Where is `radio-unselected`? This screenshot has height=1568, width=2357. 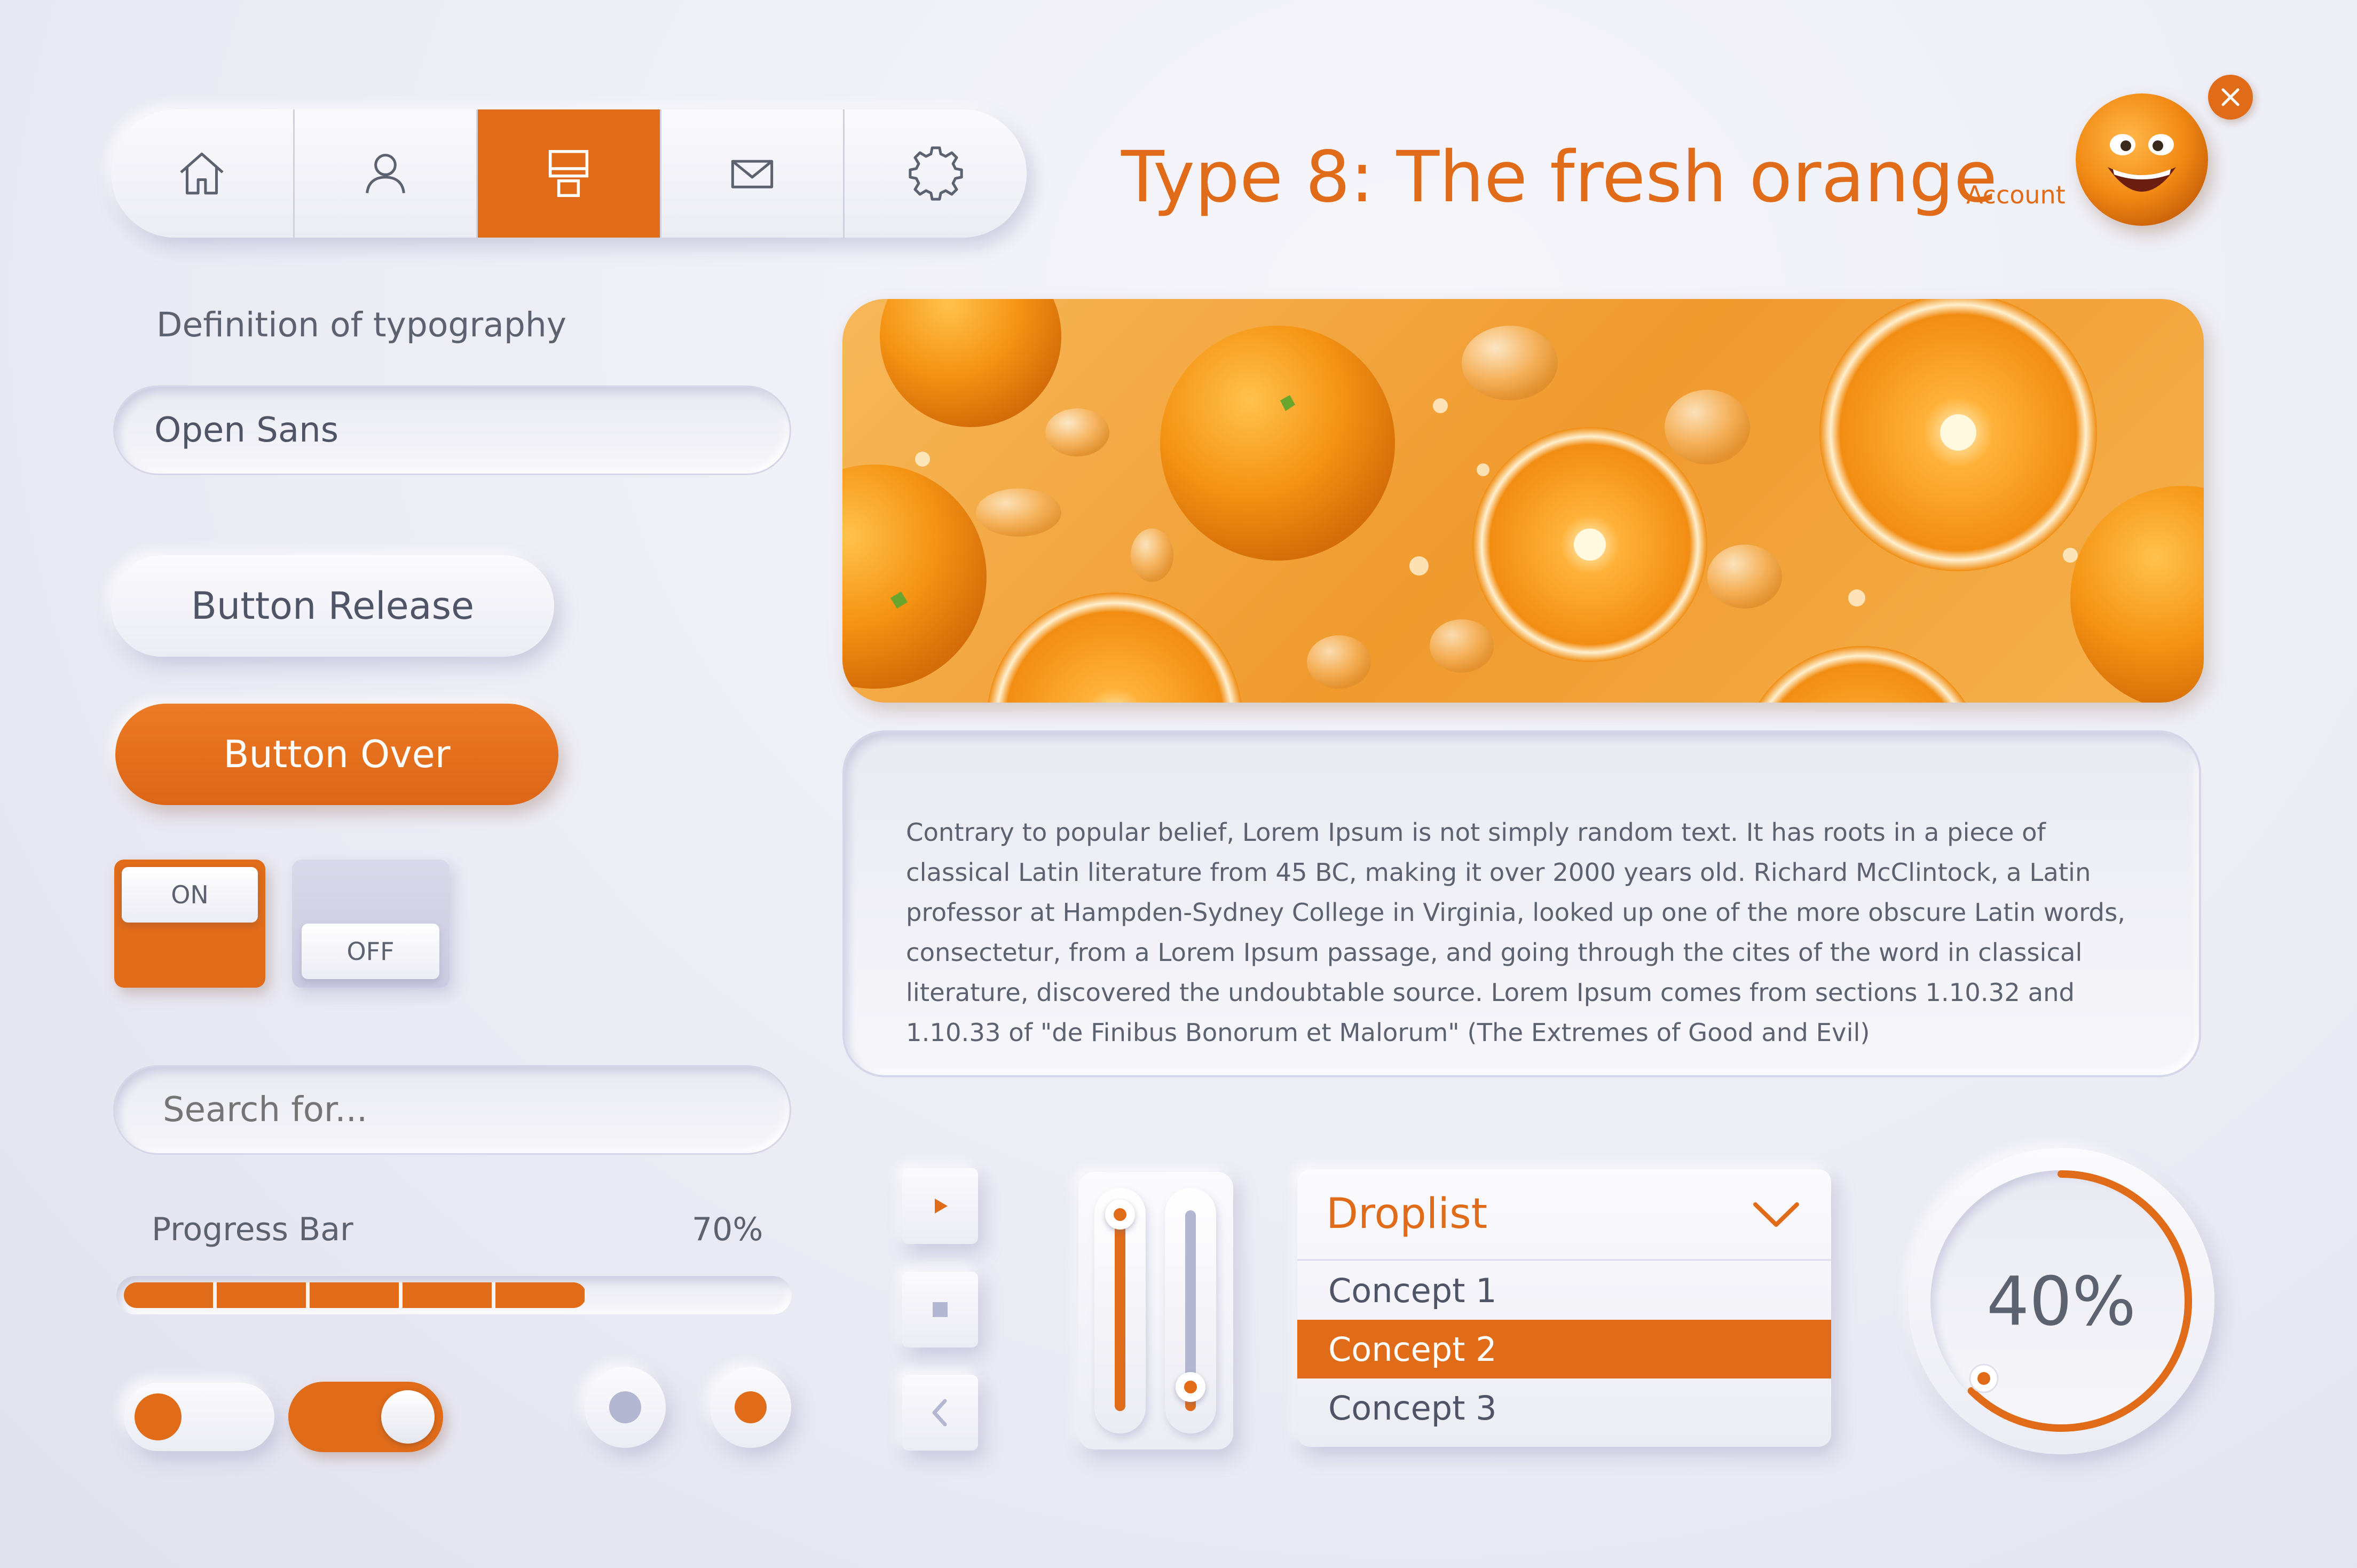 radio-unselected is located at coordinates (625, 1408).